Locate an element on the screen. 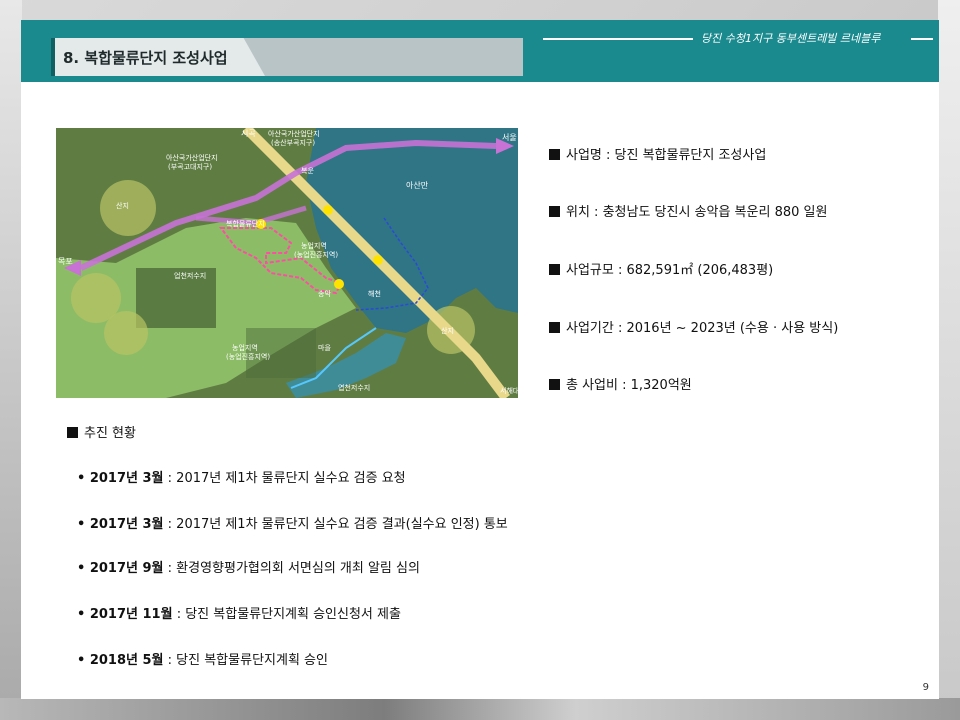 This screenshot has height=720, width=960. map-label-logistics: 복합물류단지 is located at coordinates (245, 223).